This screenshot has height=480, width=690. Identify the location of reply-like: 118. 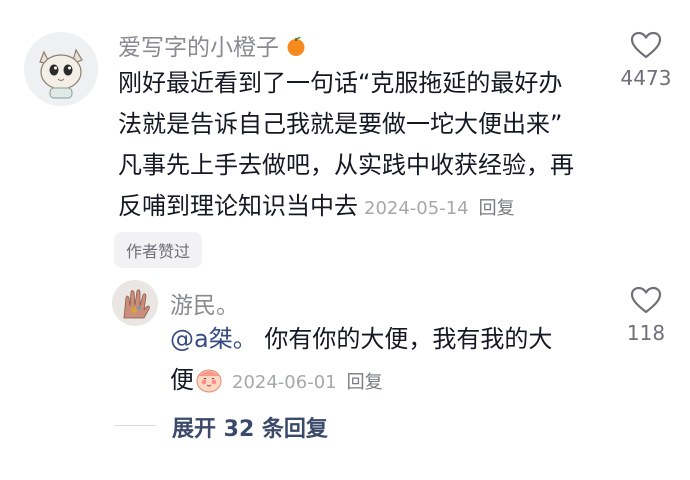
(646, 315).